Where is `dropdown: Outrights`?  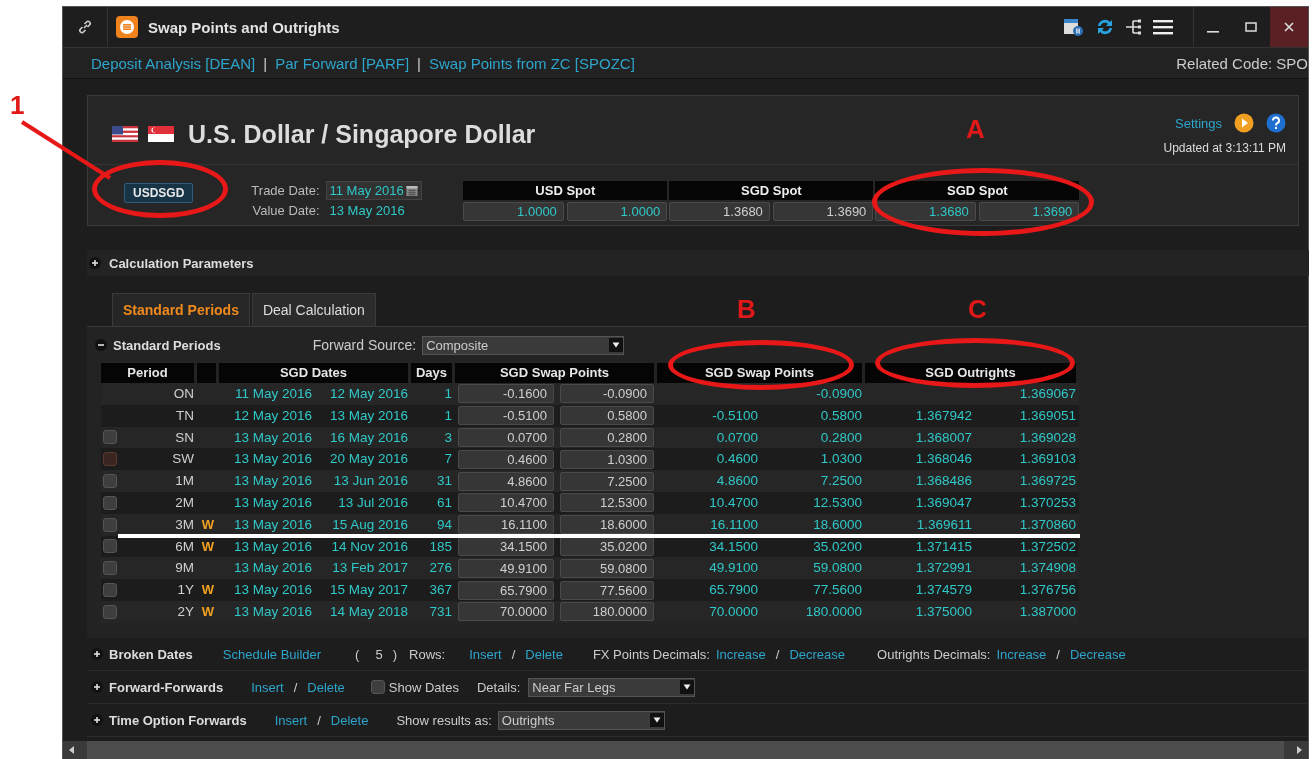 dropdown: Outrights is located at coordinates (581, 720).